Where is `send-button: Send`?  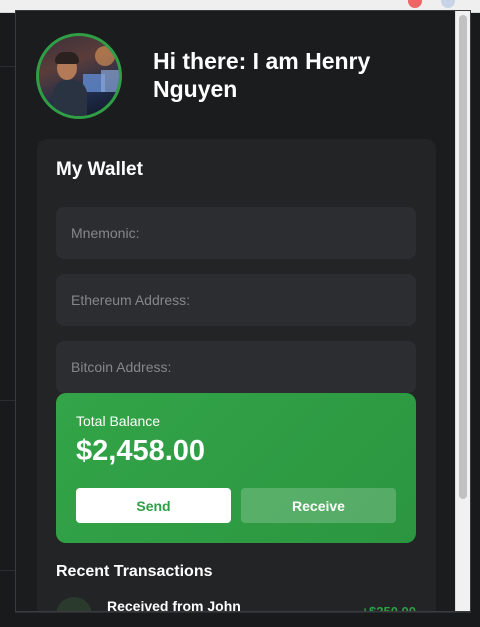 send-button: Send is located at coordinates (153, 505).